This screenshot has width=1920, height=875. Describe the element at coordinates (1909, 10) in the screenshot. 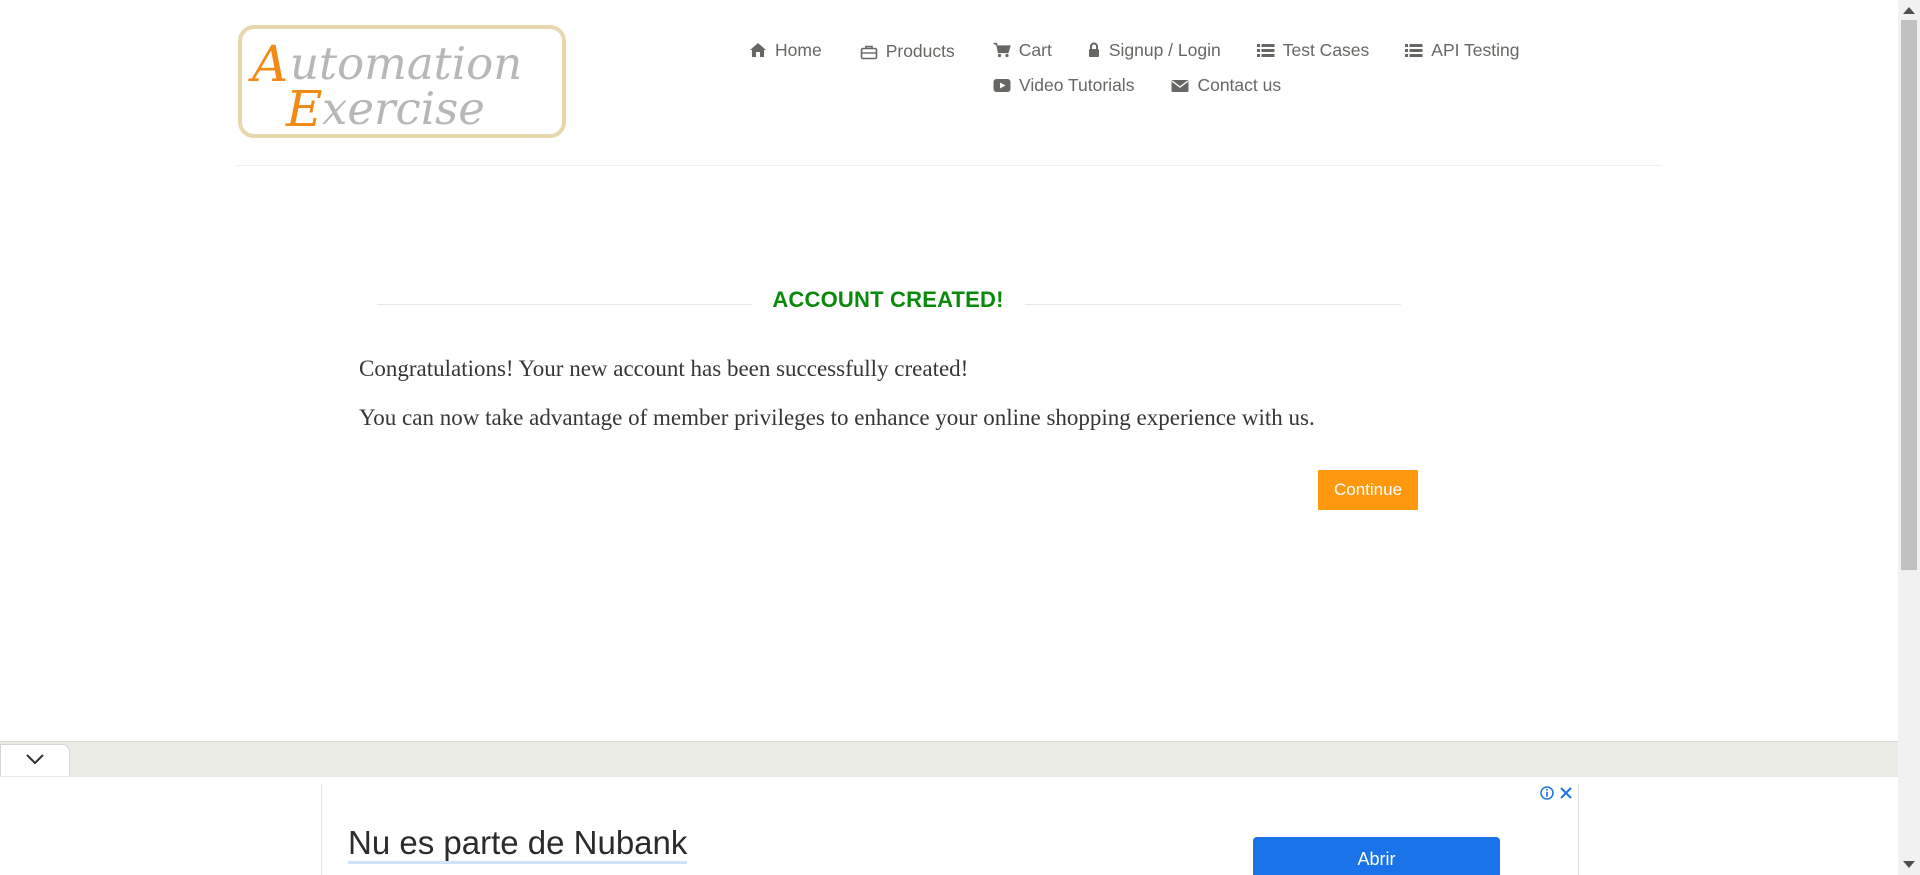

I see `scroll-up-icon` at that location.